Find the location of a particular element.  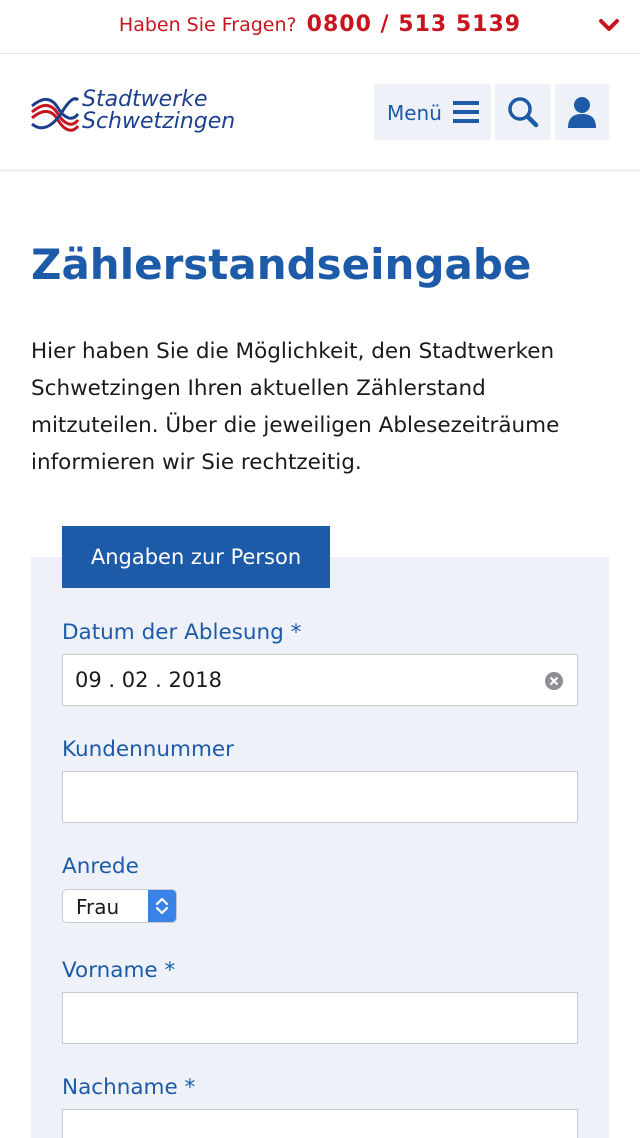

lastname-field is located at coordinates (320, 1123).